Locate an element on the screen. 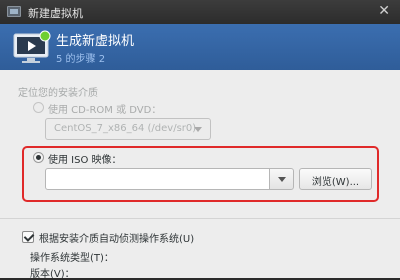 The width and height of the screenshot is (400, 280). title-bar: 新建虚拟机 ✕ is located at coordinates (200, 12).